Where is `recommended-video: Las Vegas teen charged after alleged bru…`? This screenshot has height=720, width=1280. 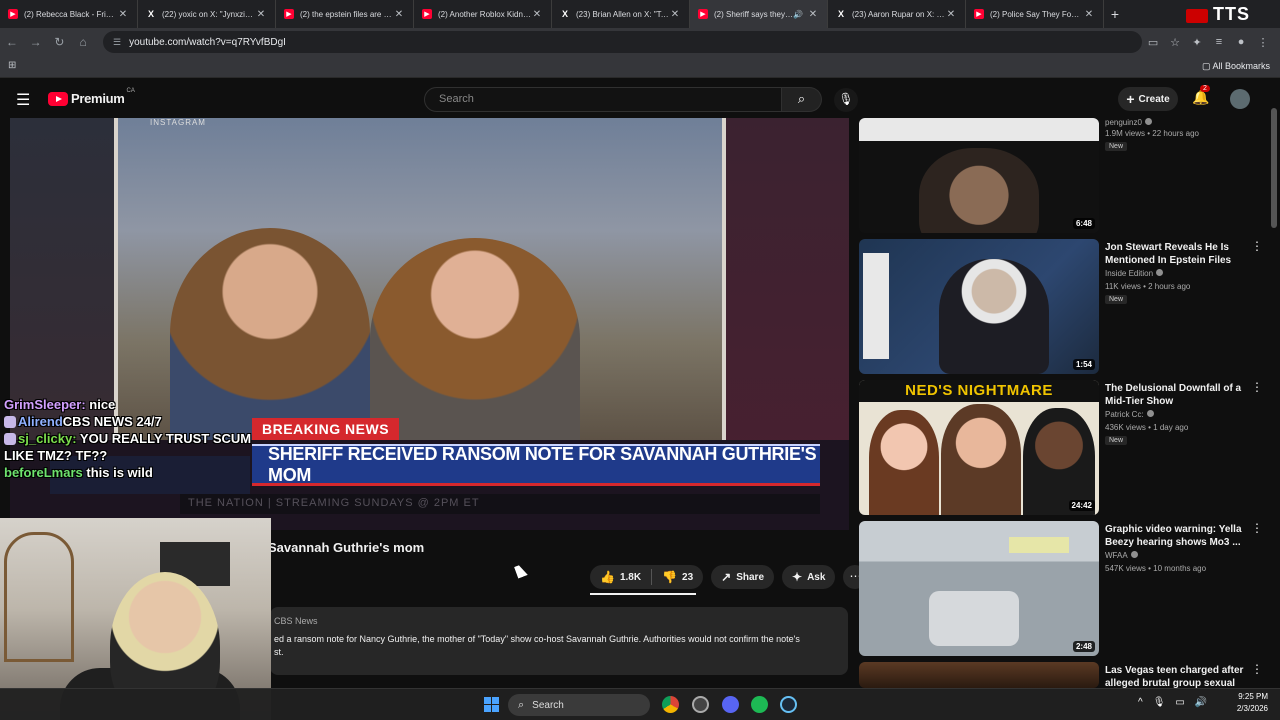
recommended-video: Las Vegas teen charged after alleged bru… is located at coordinates (1061, 675).